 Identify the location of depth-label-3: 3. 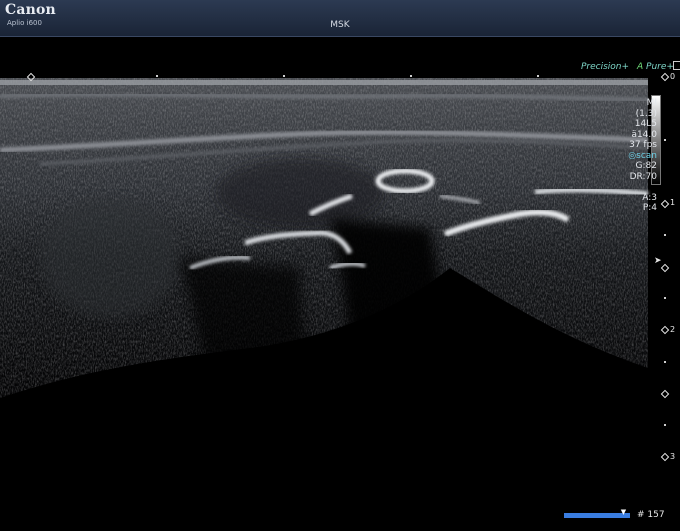
(673, 456).